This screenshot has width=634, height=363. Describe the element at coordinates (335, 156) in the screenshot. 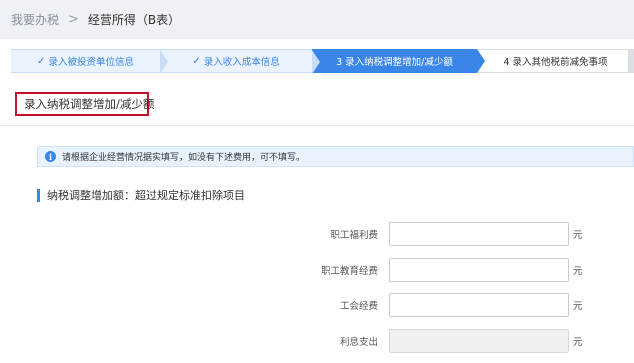

I see `notice-banner: i 请根据企业经营情况据实填写，如没有下述费用，可不填写。` at that location.